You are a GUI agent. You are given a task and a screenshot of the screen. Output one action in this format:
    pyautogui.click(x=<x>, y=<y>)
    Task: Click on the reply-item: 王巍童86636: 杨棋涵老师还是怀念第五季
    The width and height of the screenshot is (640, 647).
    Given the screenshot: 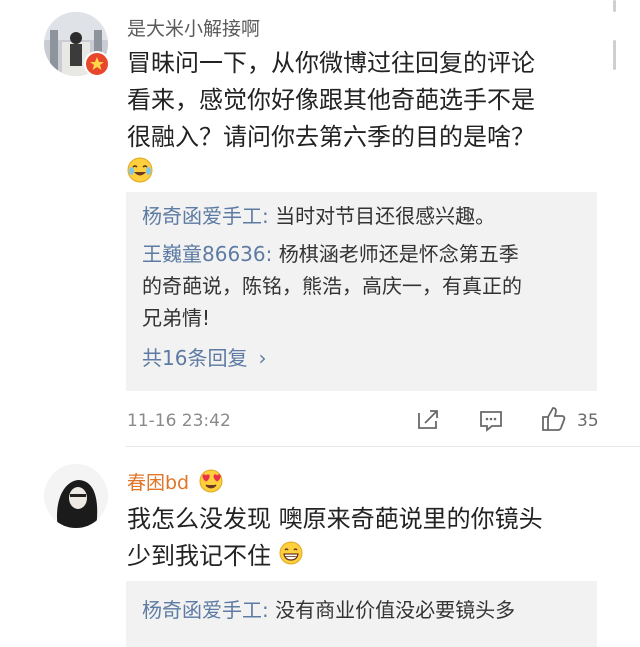 What is the action you would take?
    pyautogui.click(x=361, y=254)
    